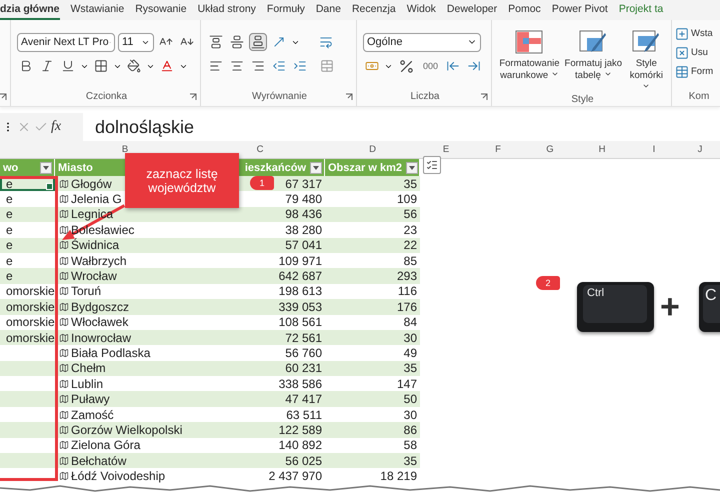 This screenshot has width=720, height=500. Describe the element at coordinates (260, 368) in the screenshot. I see `table-cell: 60 231` at that location.